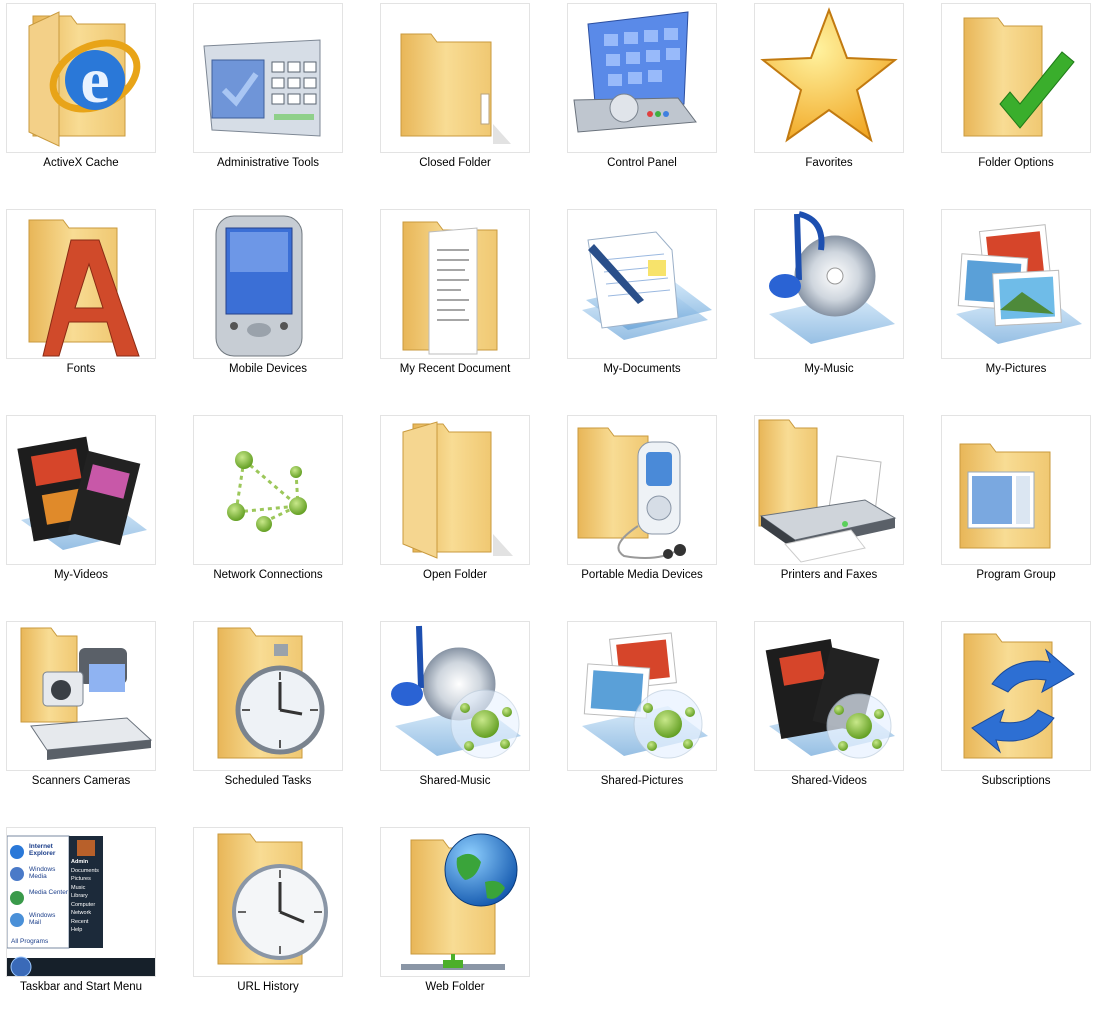  Describe the element at coordinates (78, 887) in the screenshot. I see `start-menu-item: Music` at that location.